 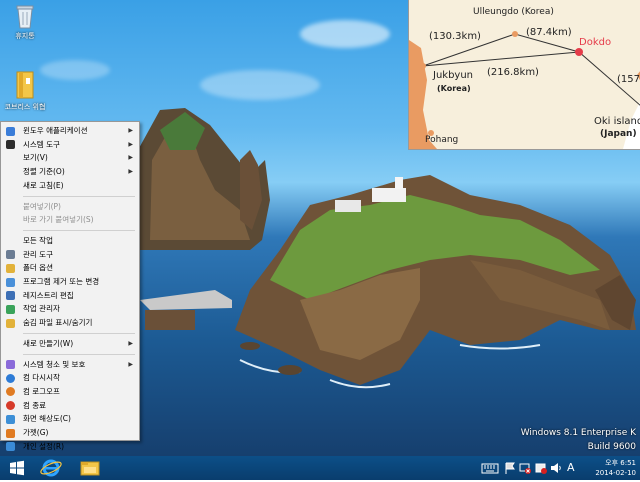 I want to click on touch-keyboard-button, so click(x=490, y=468).